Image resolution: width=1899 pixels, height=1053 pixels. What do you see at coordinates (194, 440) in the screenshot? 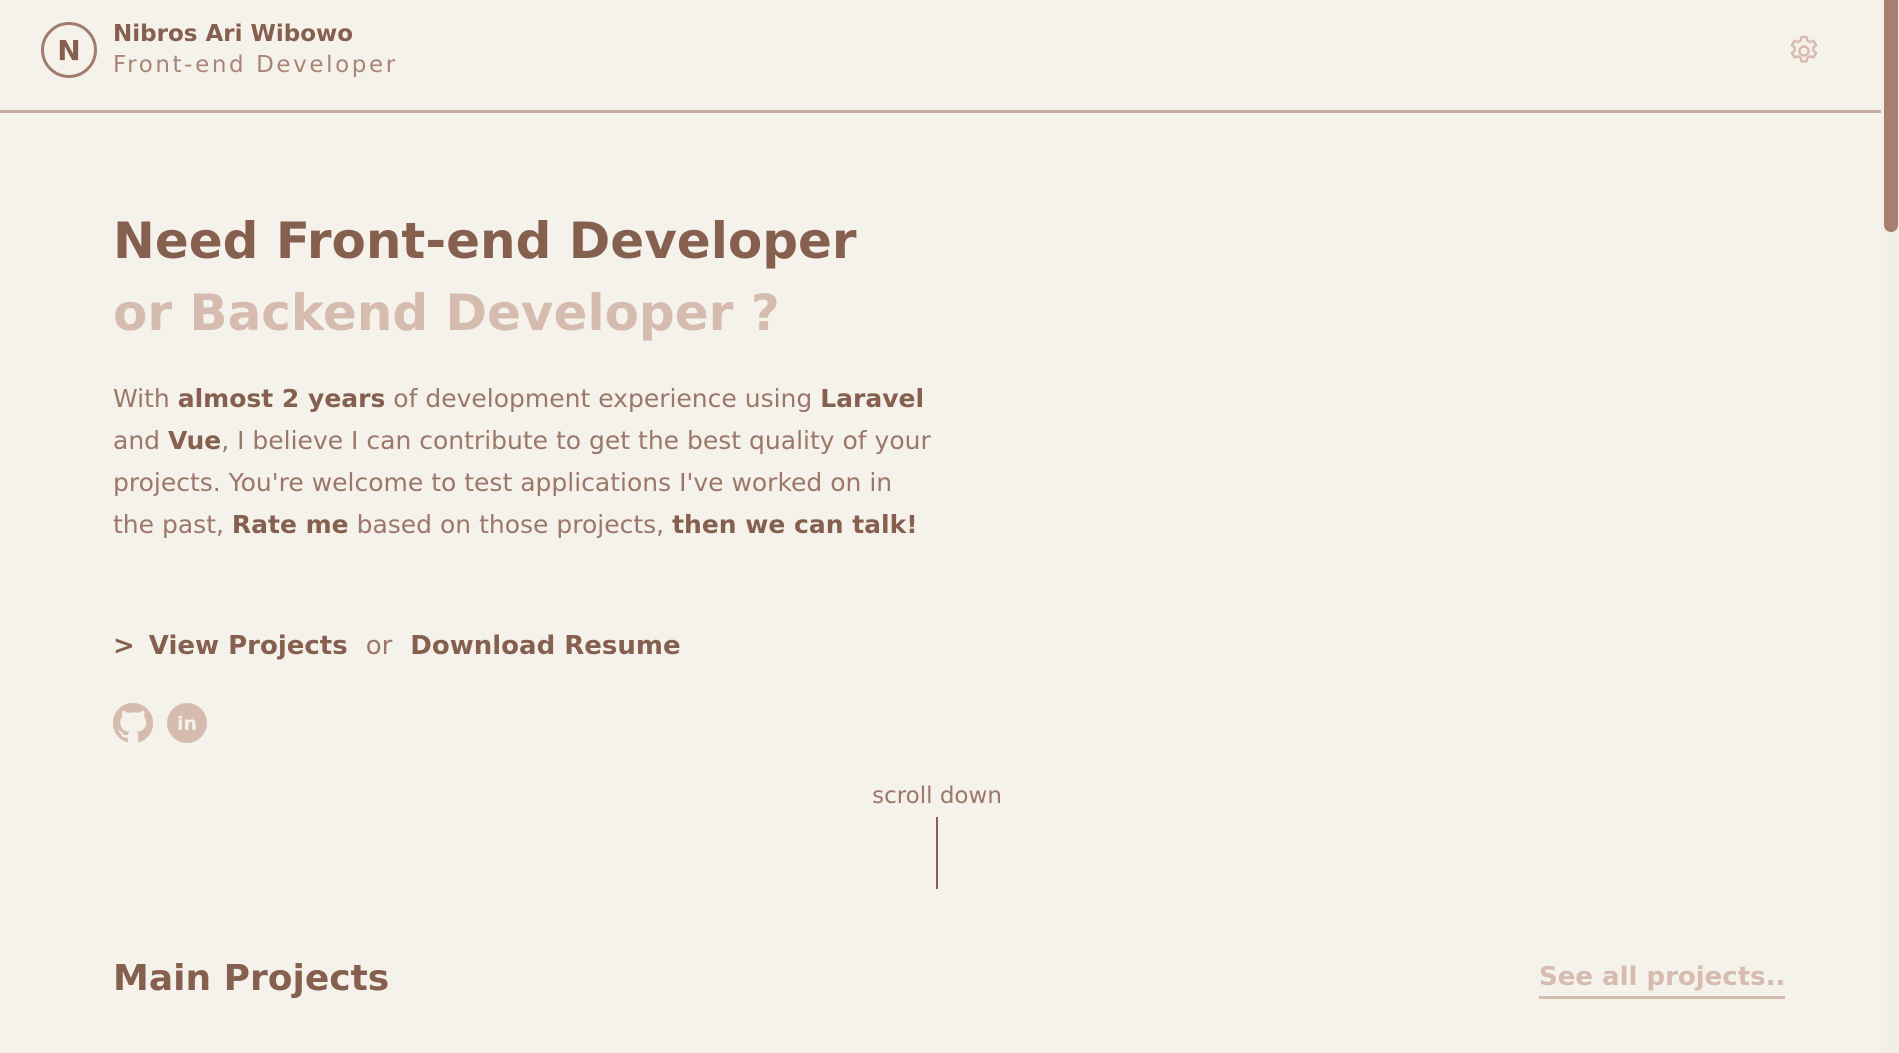
I see `hero-text-highlight: Vue` at bounding box center [194, 440].